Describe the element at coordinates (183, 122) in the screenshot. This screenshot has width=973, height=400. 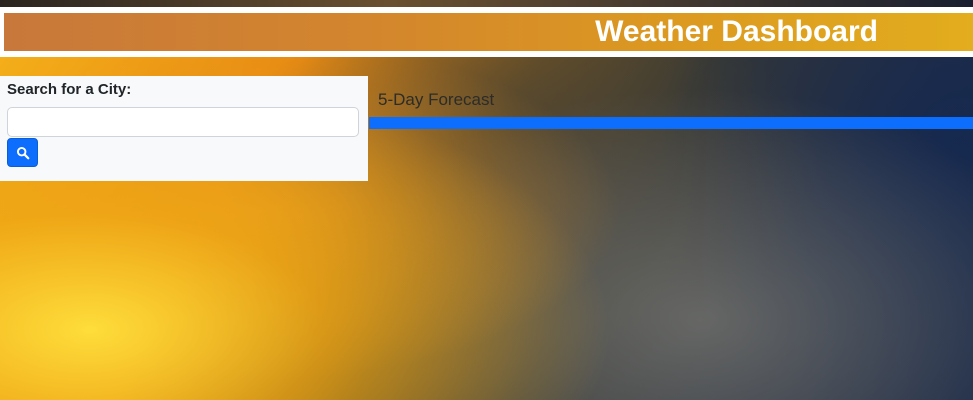
I see `city-search-input` at that location.